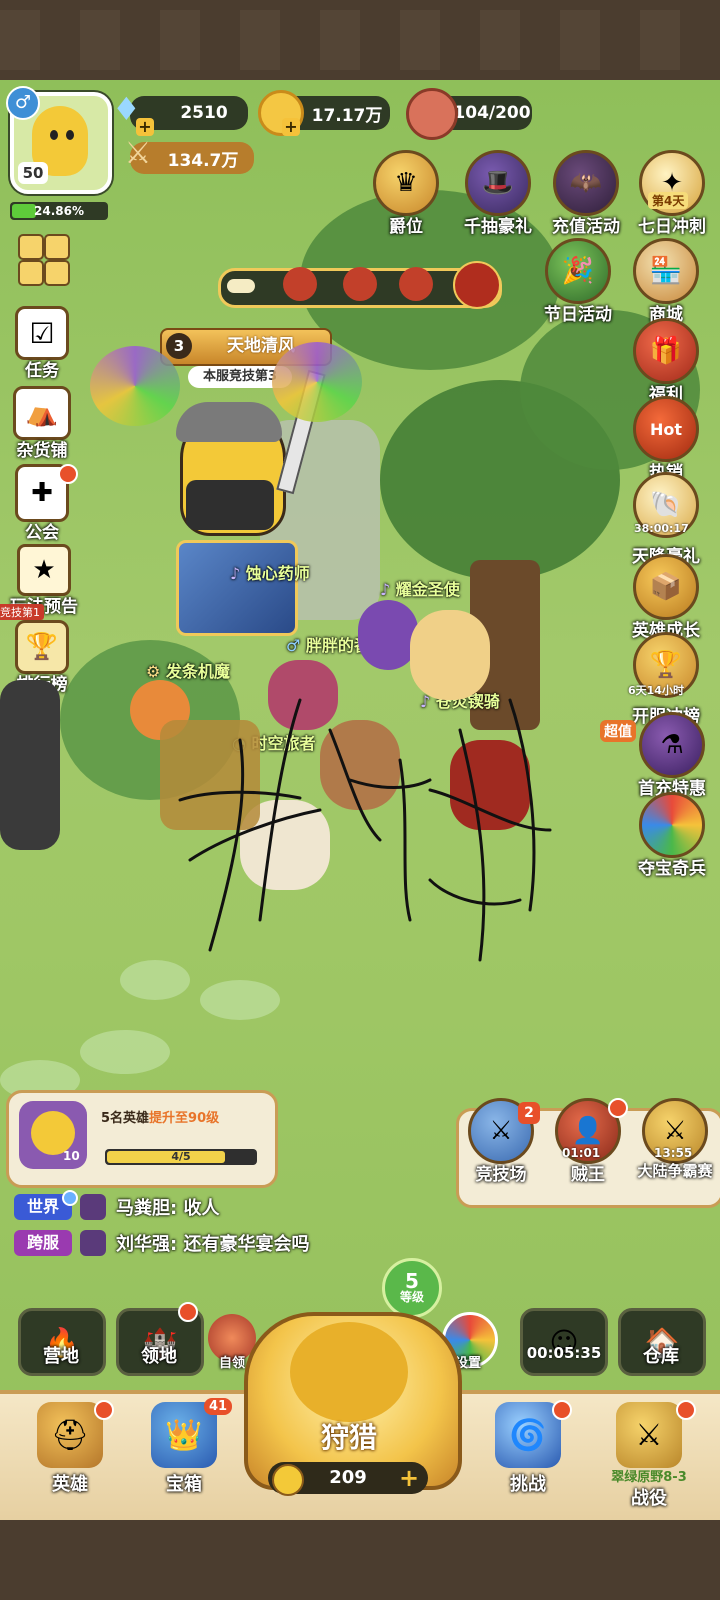 The width and height of the screenshot is (720, 1600). I want to click on crown-emblem-icon: ♛, so click(406, 183).